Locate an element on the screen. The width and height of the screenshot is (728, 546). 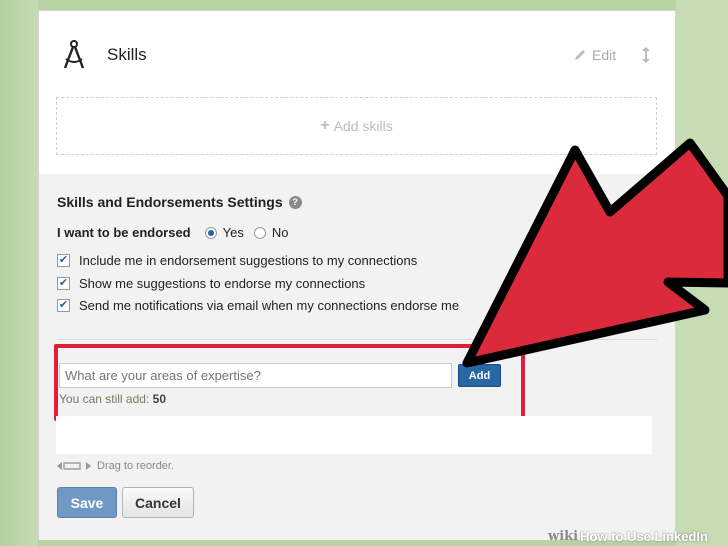
add-skills-button: + Add skills is located at coordinates (356, 126).